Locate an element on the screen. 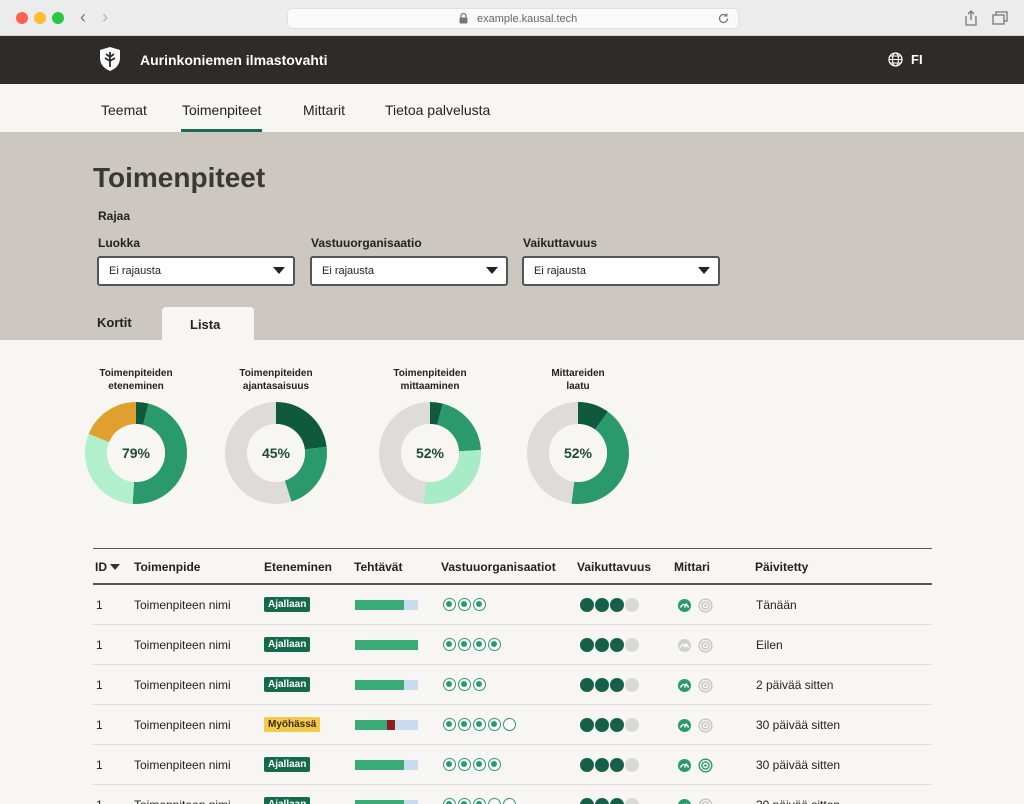  browser-toolbar: ‹ › example.kausal.tech is located at coordinates (512, 18).